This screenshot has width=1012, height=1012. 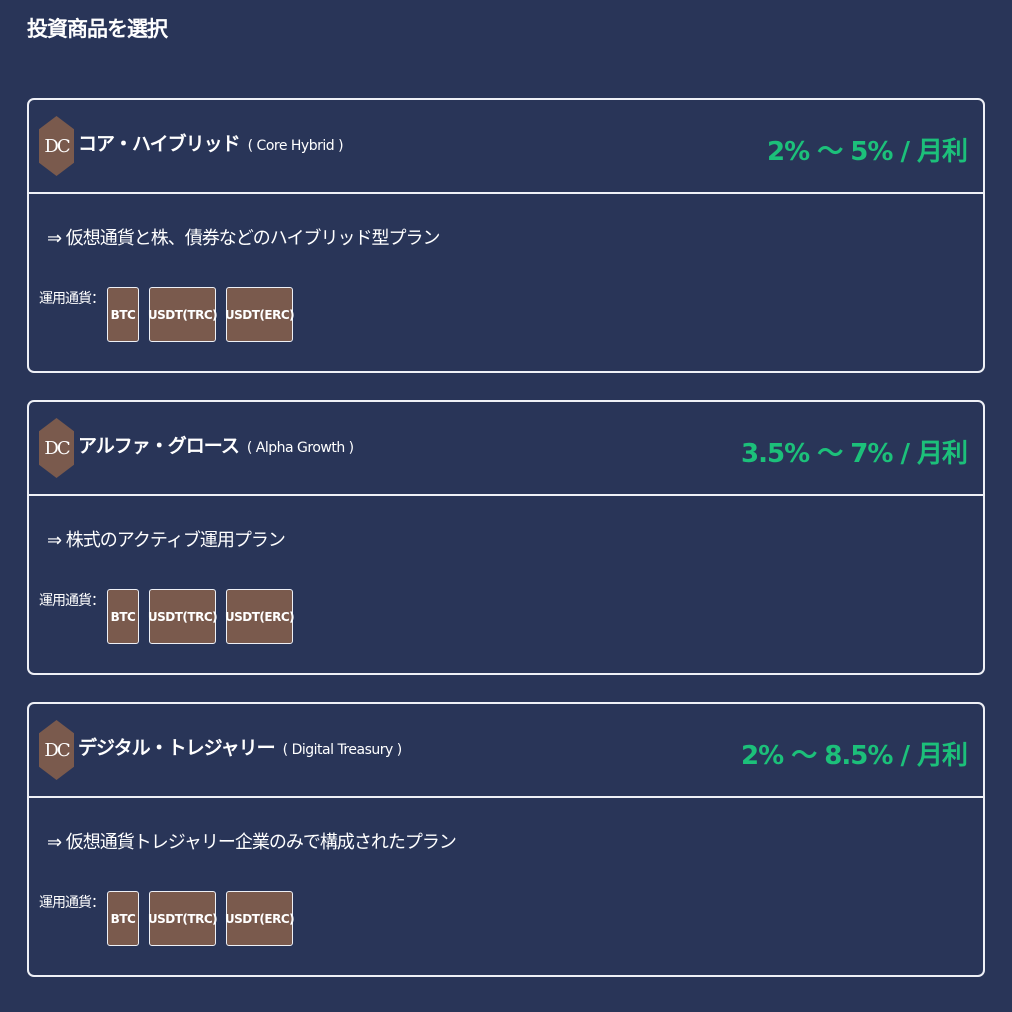 I want to click on plan-description: ⇒ 仮想通貨トレジャリー企業のみで構成されたプラン, so click(x=252, y=842).